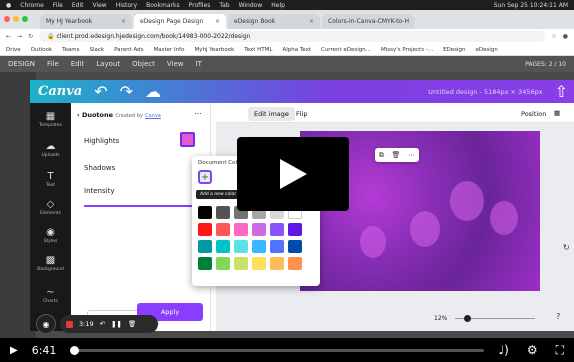 The image size is (574, 362). What do you see at coordinates (78, 64) in the screenshot?
I see `edesign-menu-edit: Edit` at bounding box center [78, 64].